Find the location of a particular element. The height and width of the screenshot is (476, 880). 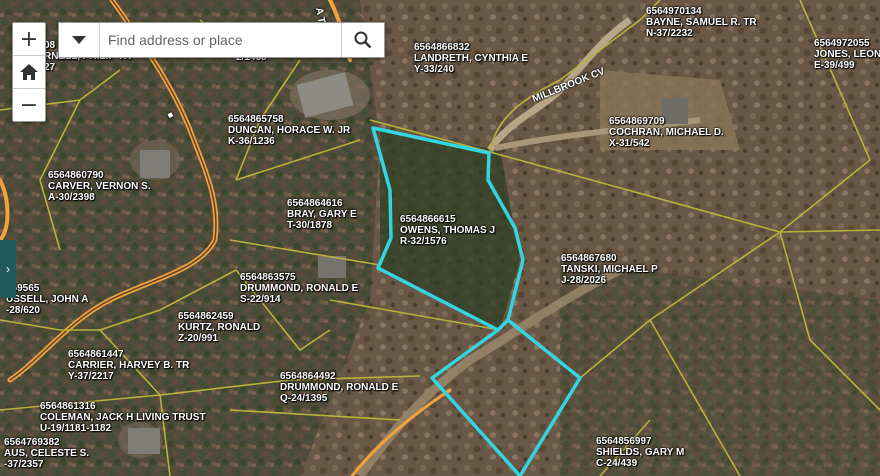

search-button is located at coordinates (362, 40).